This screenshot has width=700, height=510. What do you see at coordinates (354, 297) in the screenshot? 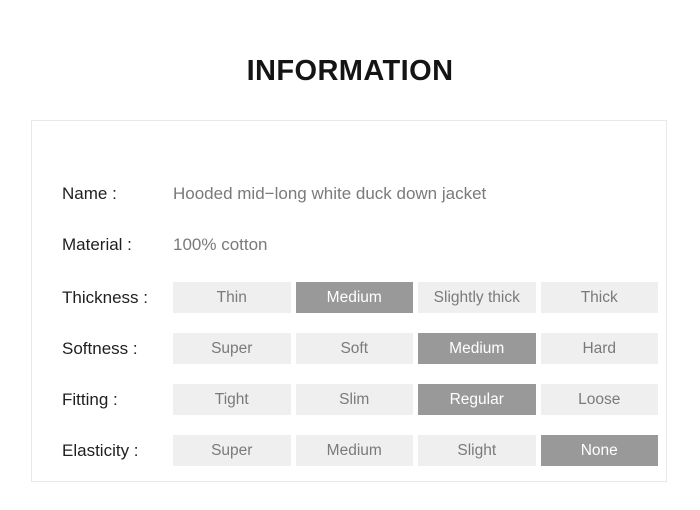
I see `thickness-option-1: Medium` at bounding box center [354, 297].